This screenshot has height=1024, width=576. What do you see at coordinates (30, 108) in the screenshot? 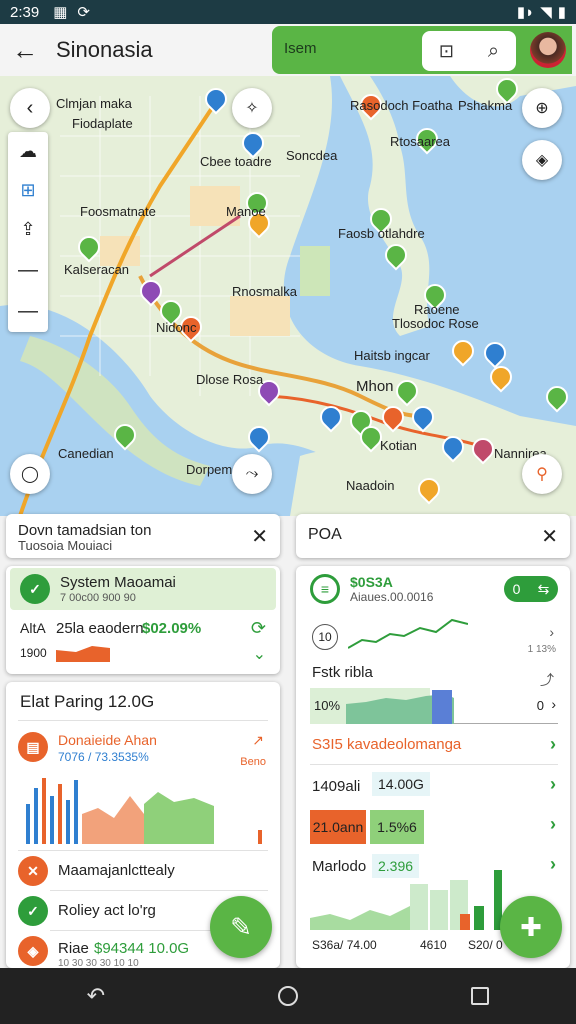
I see `map-back-button: ‹` at bounding box center [30, 108].